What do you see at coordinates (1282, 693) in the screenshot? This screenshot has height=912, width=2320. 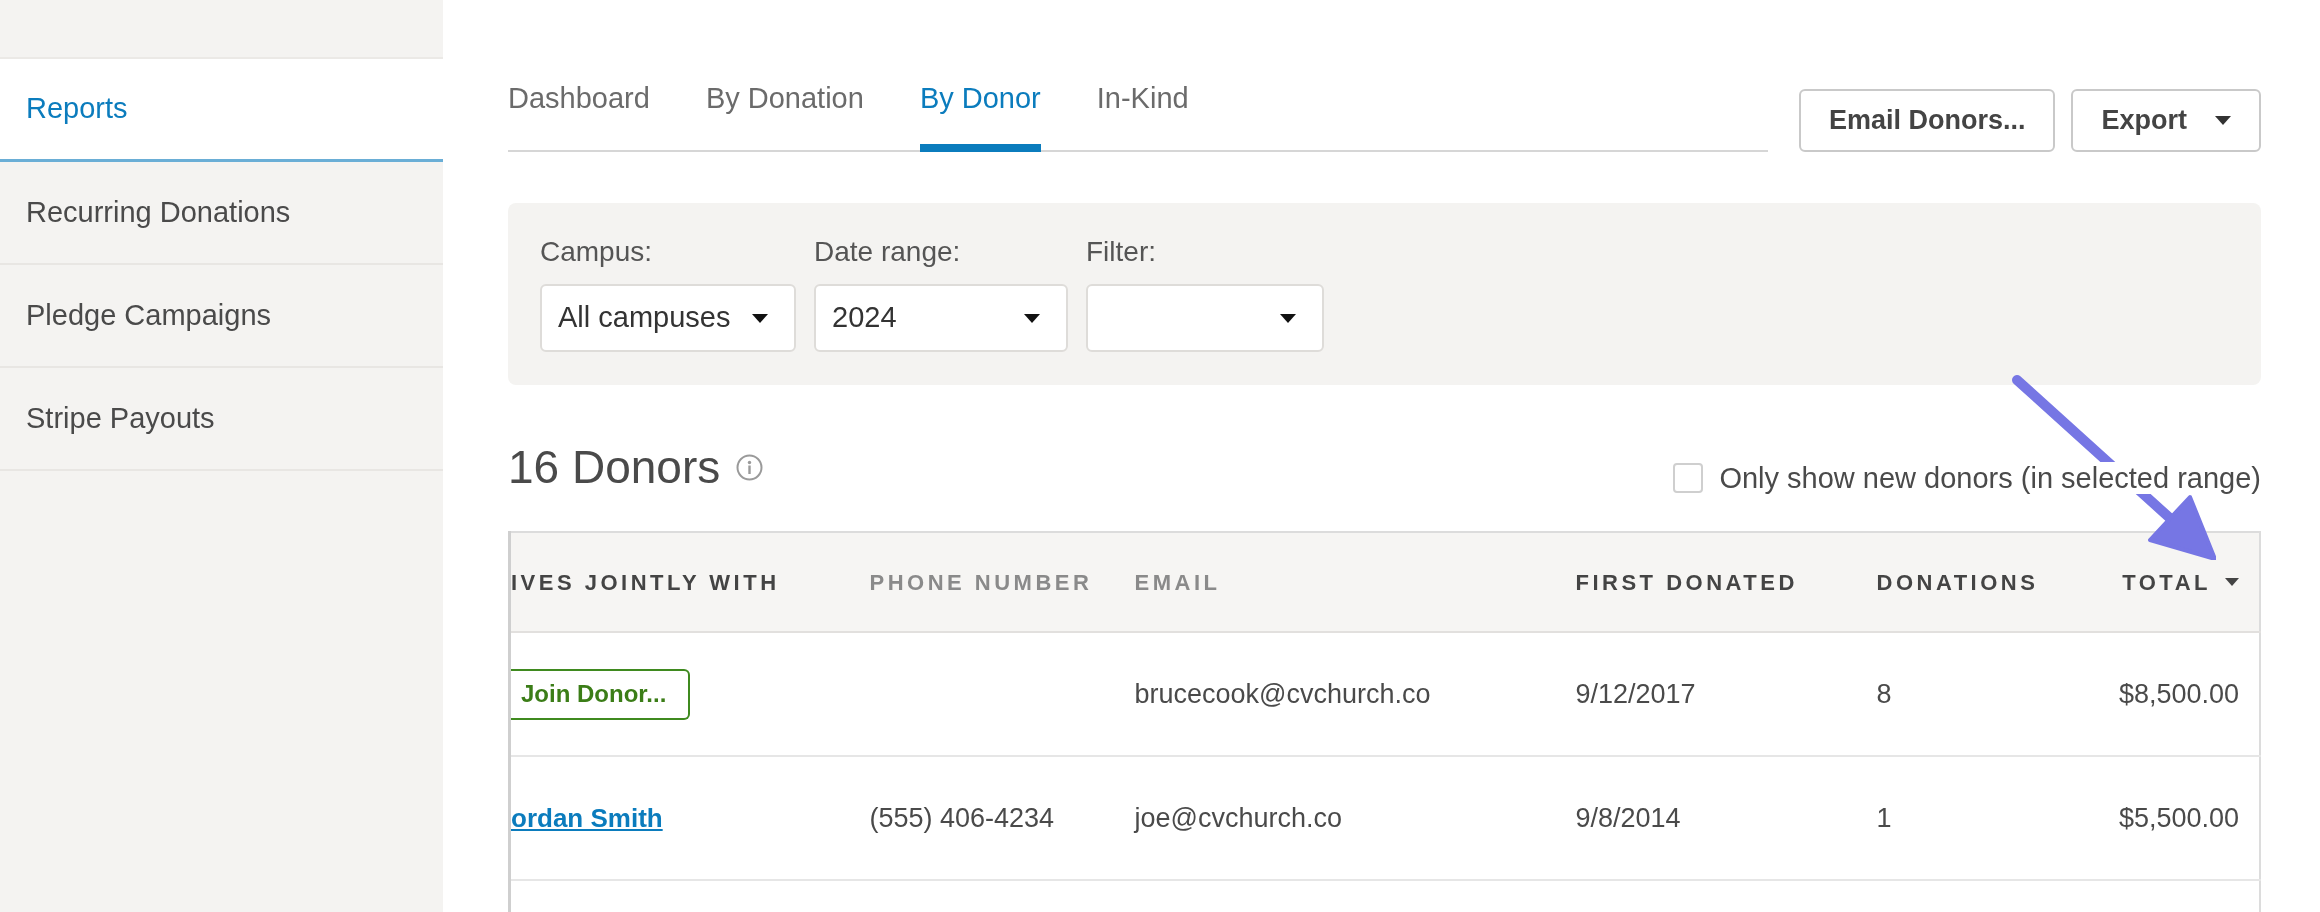 I see `email-address-text: brucecook@cvchurch.co` at bounding box center [1282, 693].